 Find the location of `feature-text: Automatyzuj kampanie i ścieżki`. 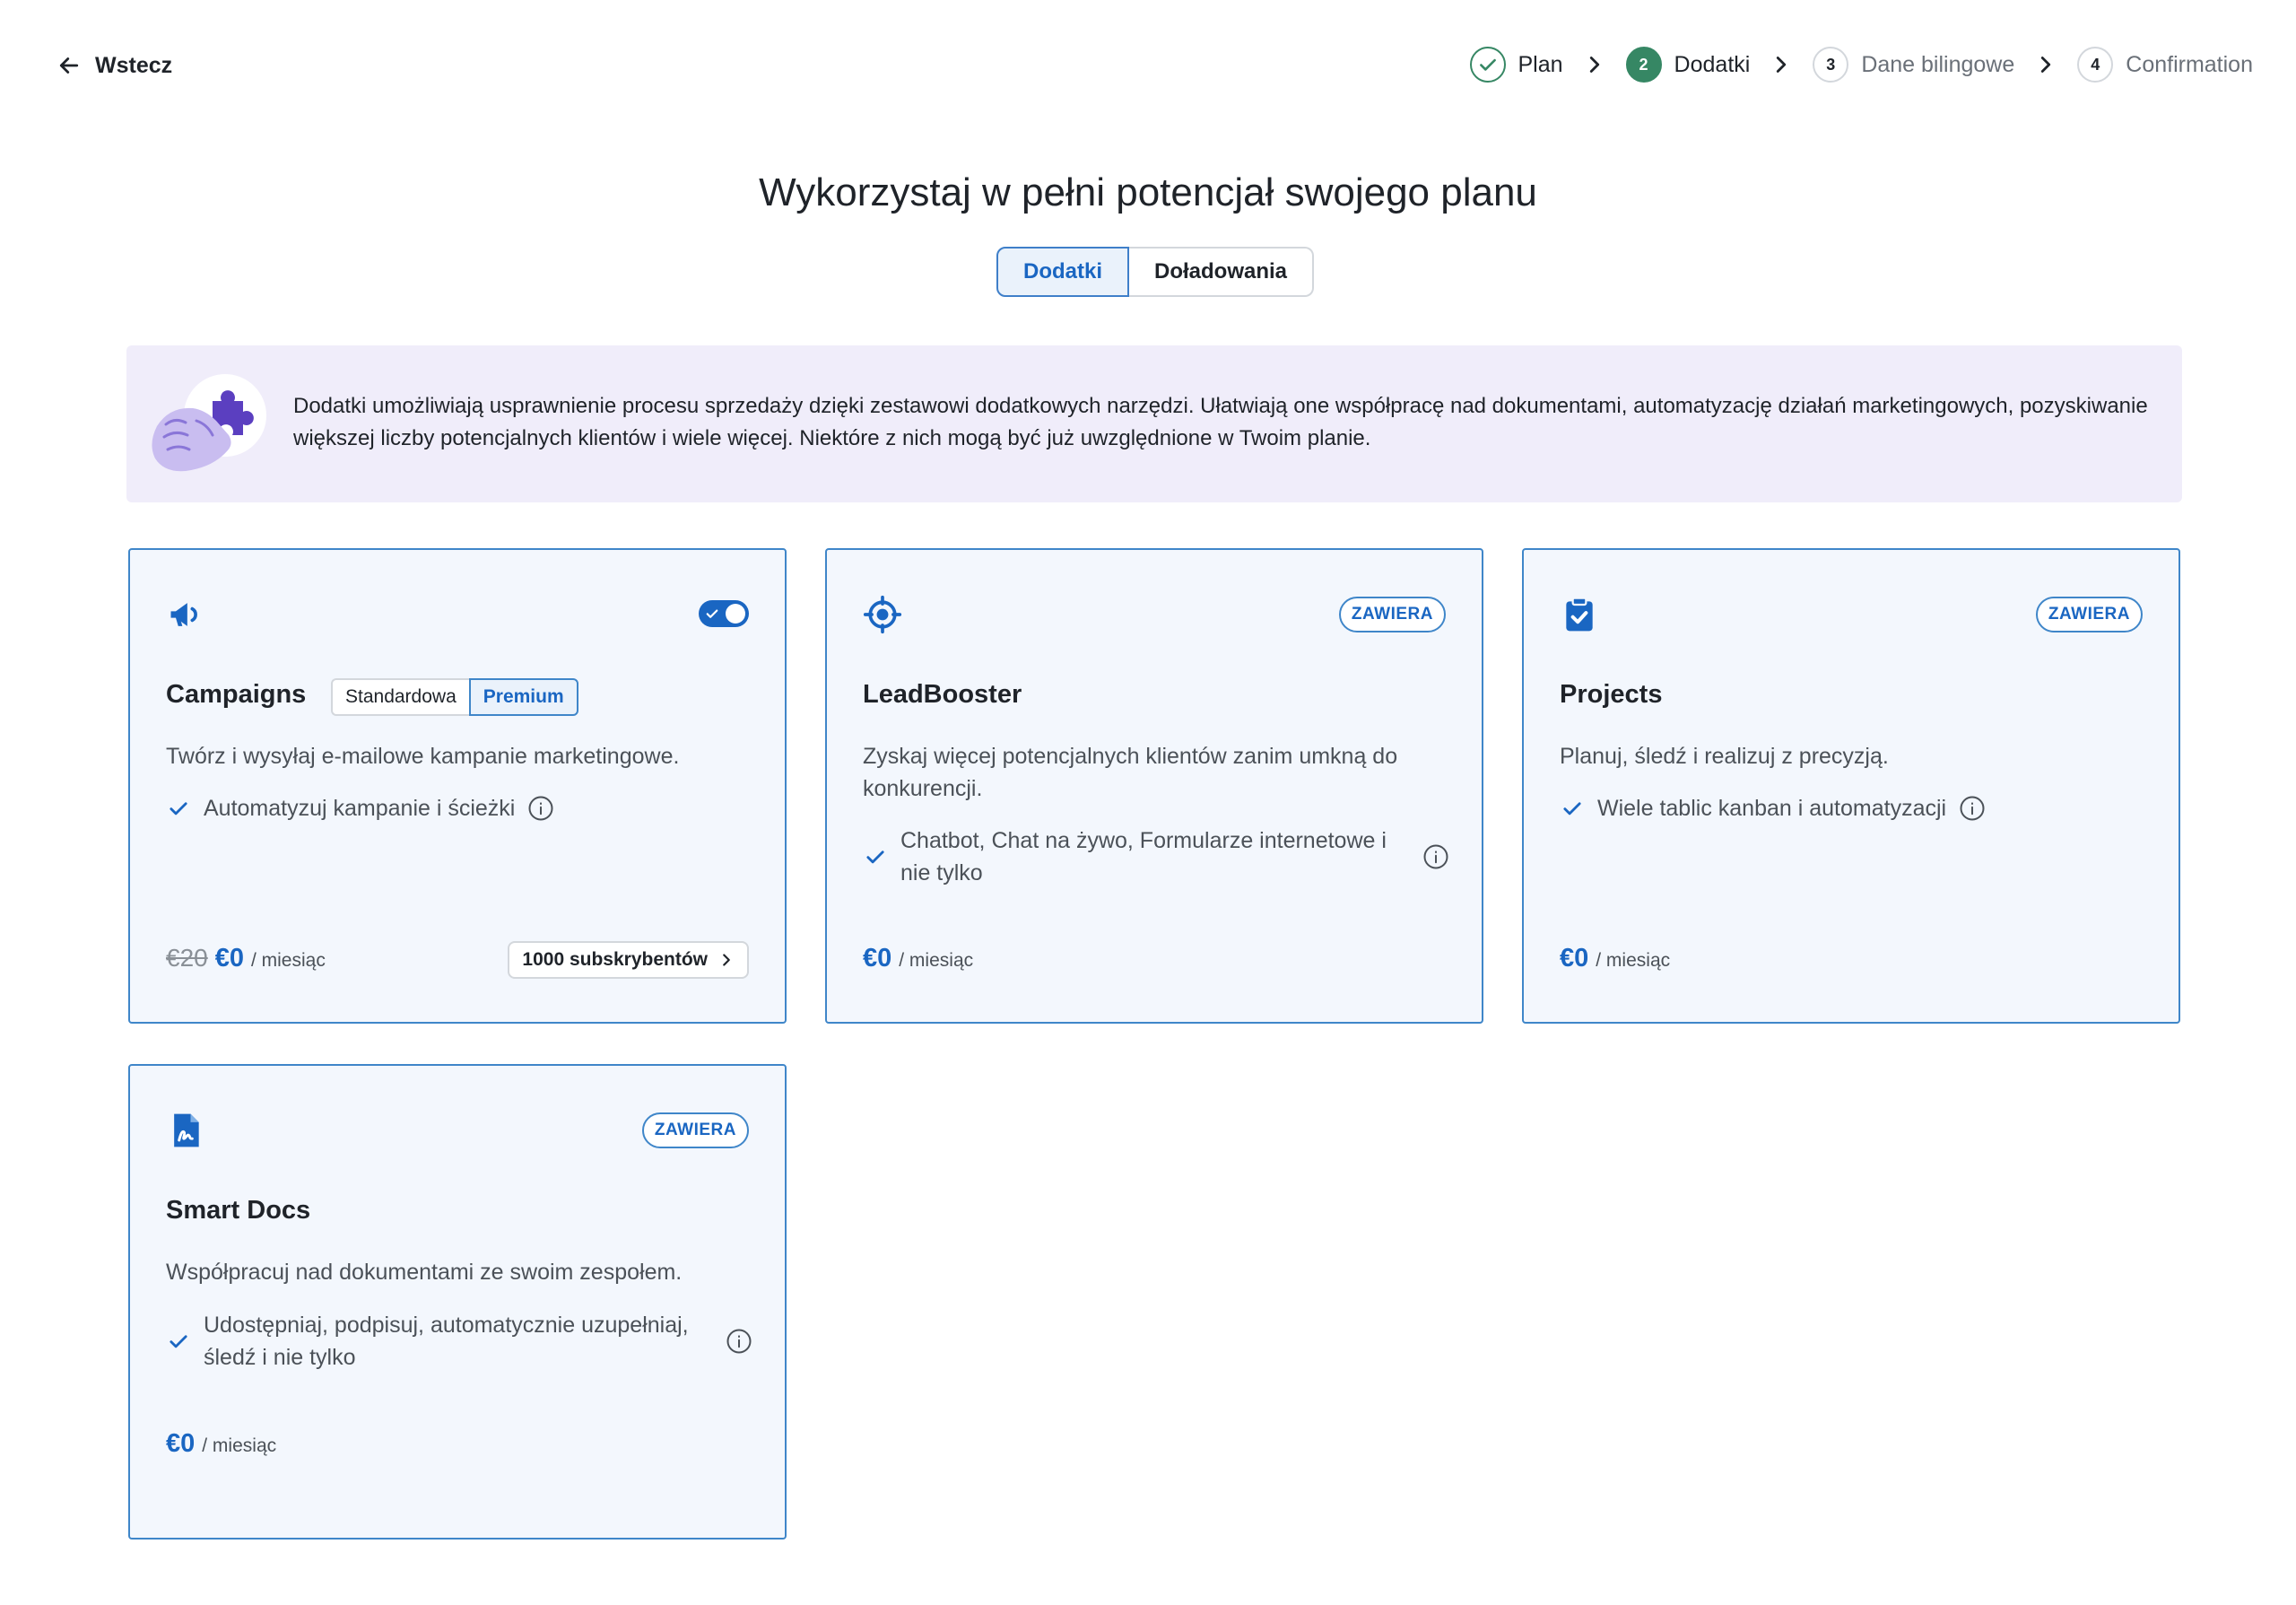

feature-text: Automatyzuj kampanie i ścieżki is located at coordinates (360, 808).